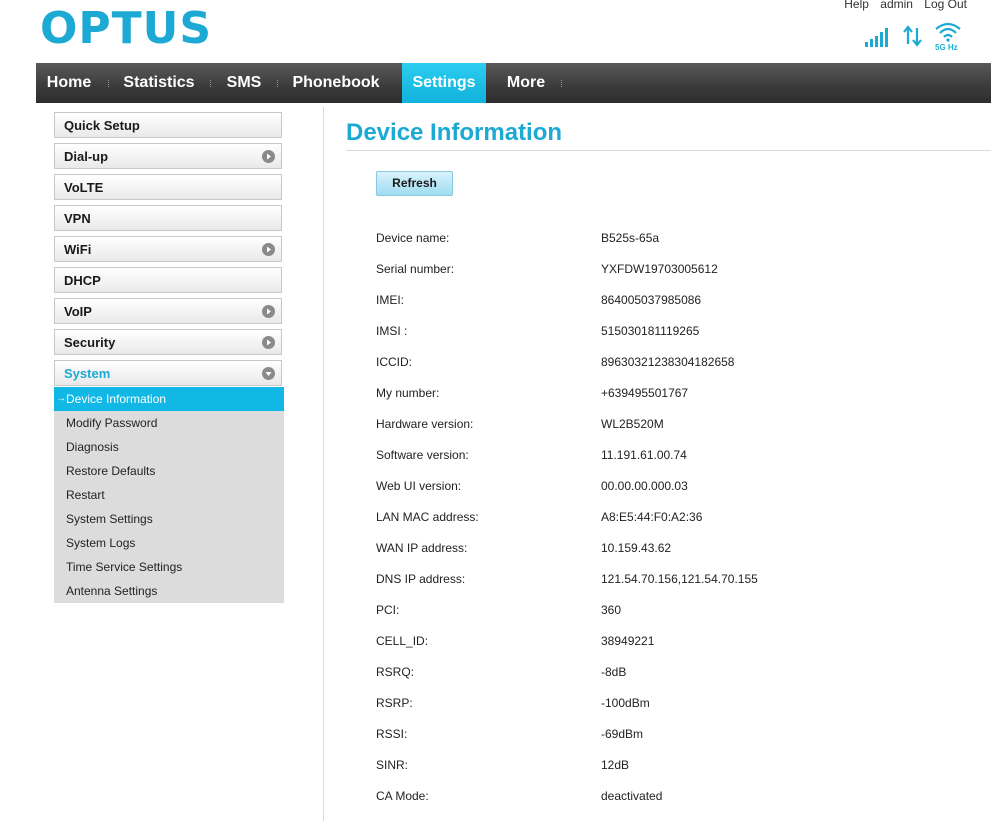 The width and height of the screenshot is (991, 821). What do you see at coordinates (668, 362) in the screenshot?
I see `info-value: 89630321238304182658` at bounding box center [668, 362].